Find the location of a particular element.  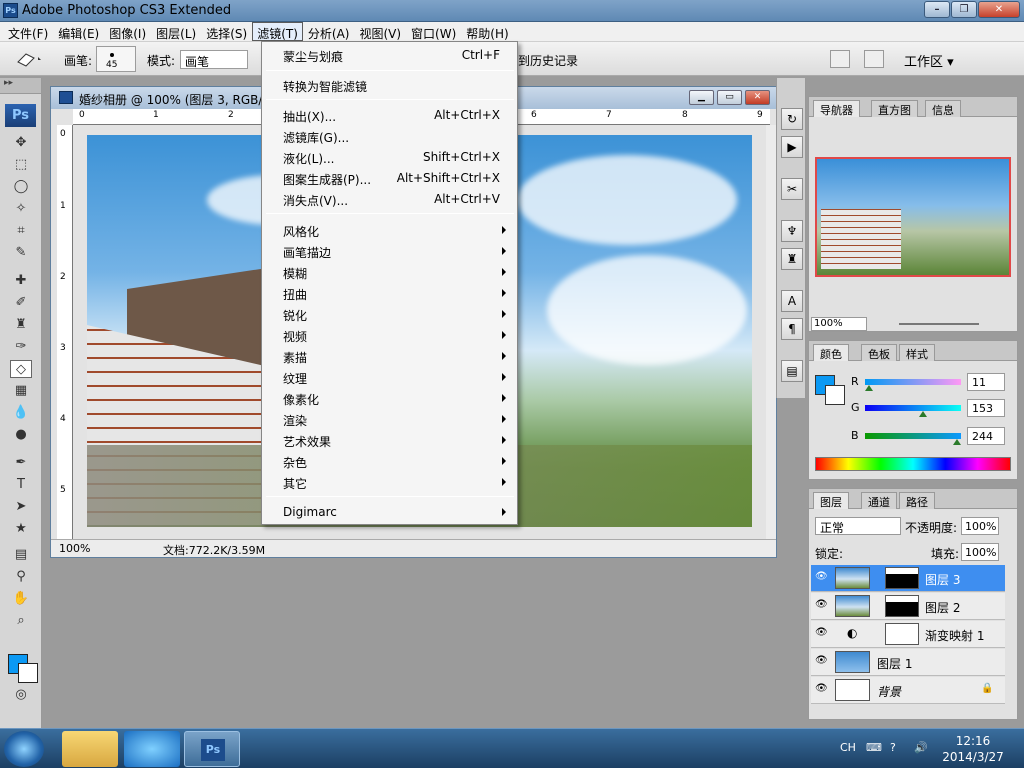

doc-close-button: ✕ is located at coordinates (757, 97).